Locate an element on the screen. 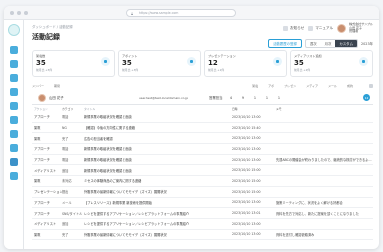 This screenshot has width=383, height=252. view-toolbar: 活動履歴の登録 週次 月次 カスタム 2023年 is located at coordinates (320, 43).